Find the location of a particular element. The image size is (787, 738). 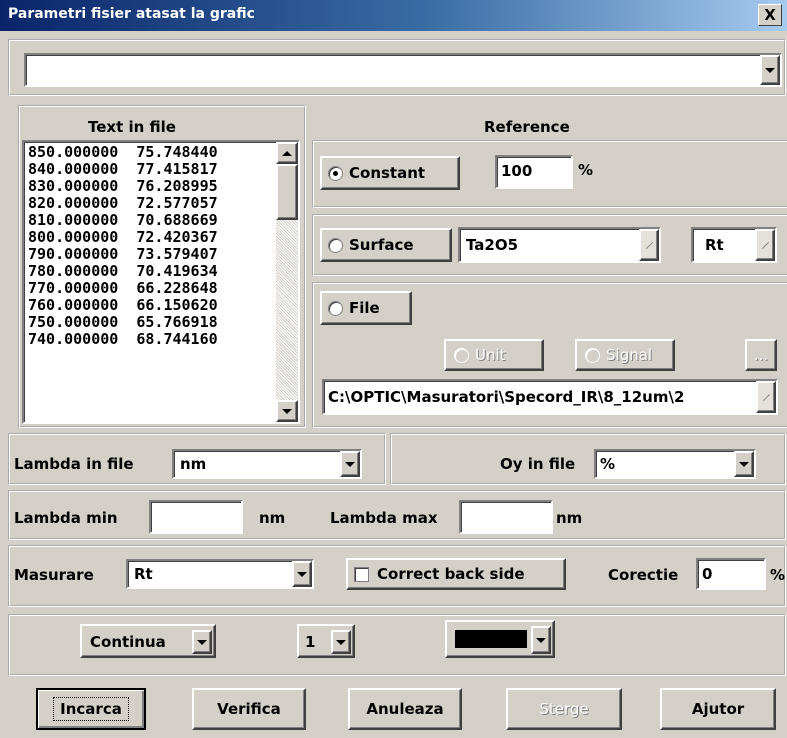

file-path-arrow is located at coordinates (766, 397).